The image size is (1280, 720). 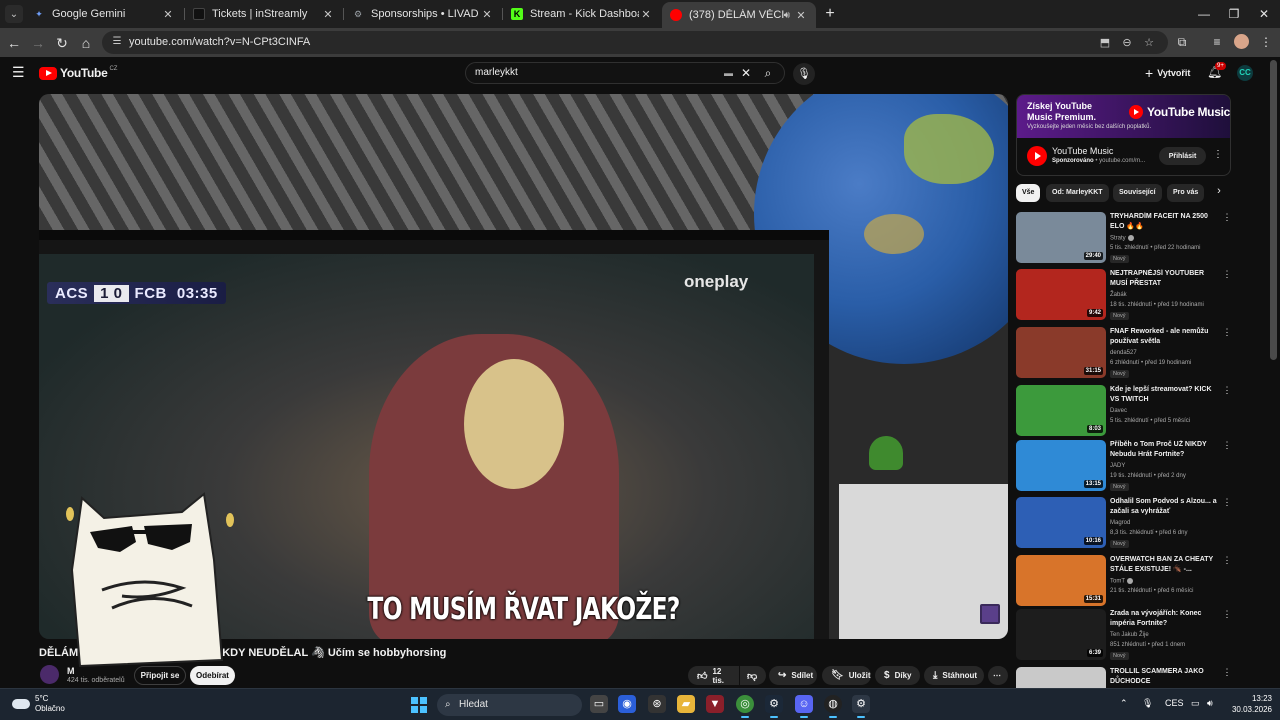 I want to click on recommended-video-title: NEJTRAPNĚJŠÍ YOUTUBER MUSÍ PŘESTAT, so click(x=1166, y=279).